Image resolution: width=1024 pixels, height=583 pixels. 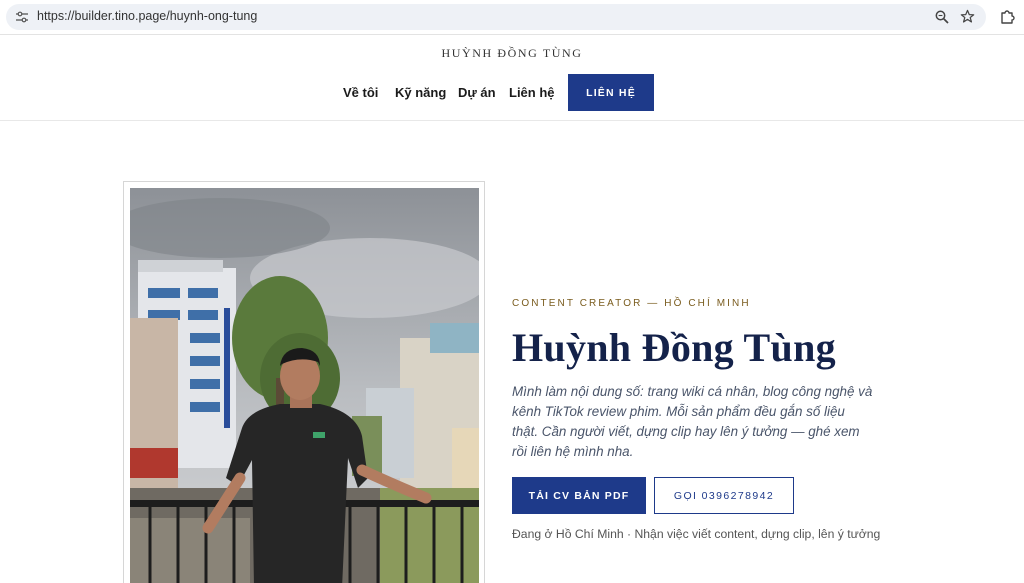 What do you see at coordinates (532, 92) in the screenshot?
I see `nav-contact: Liên hệ` at bounding box center [532, 92].